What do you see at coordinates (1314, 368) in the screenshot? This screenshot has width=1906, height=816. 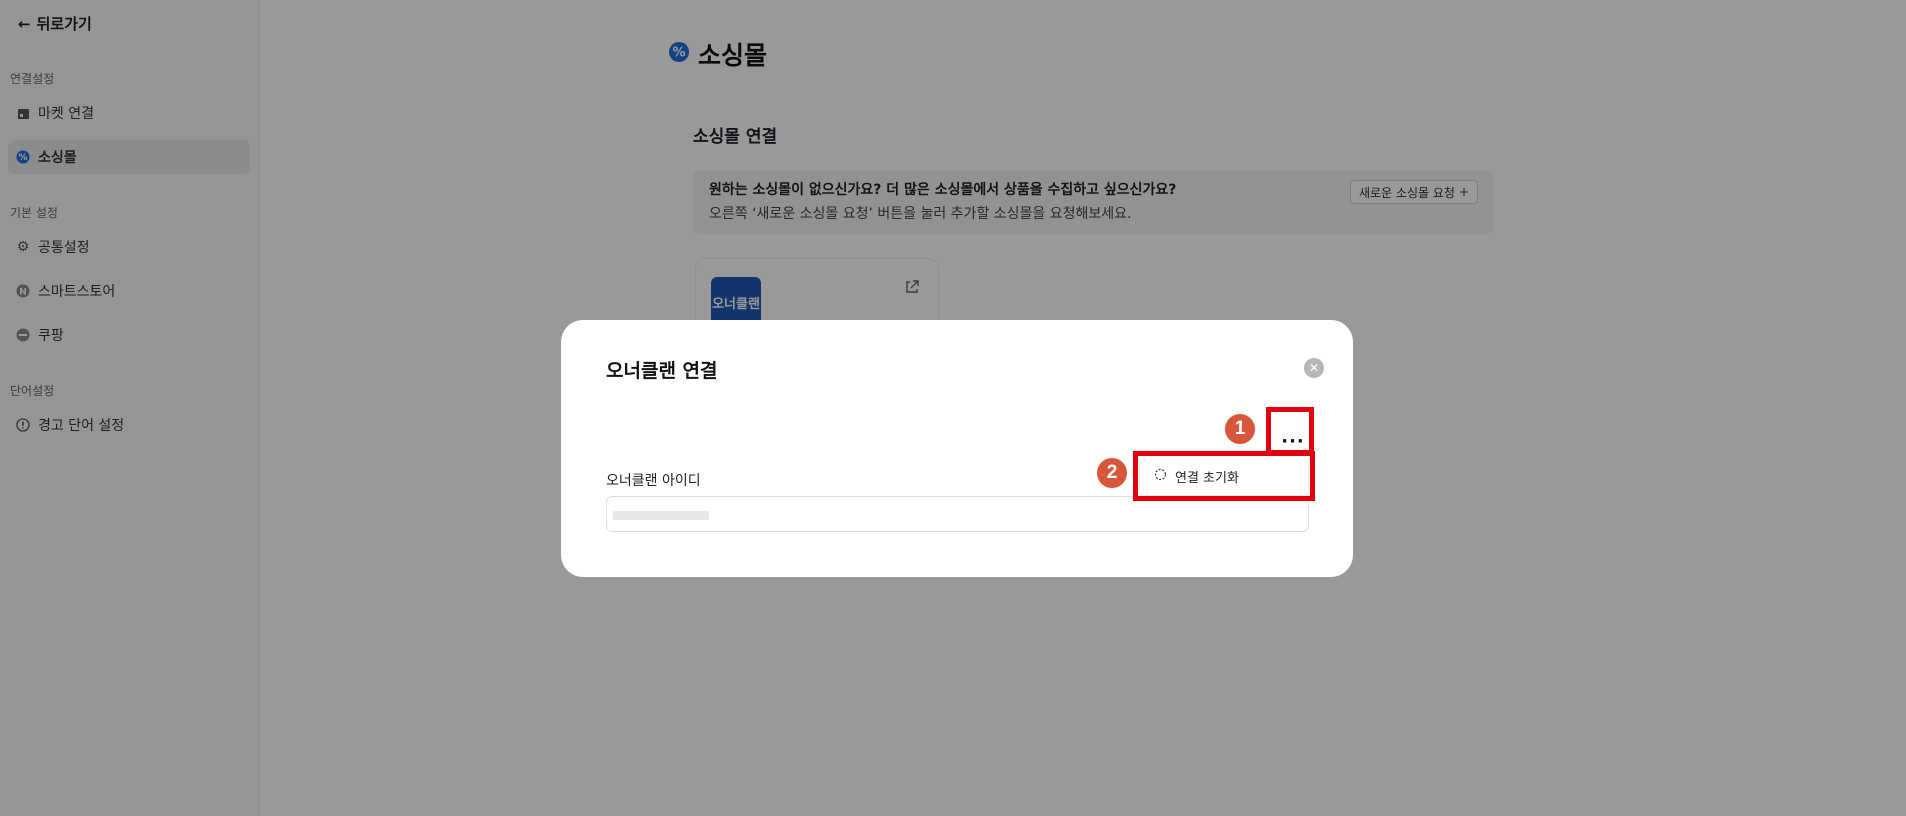 I see `close-icon: ✕` at bounding box center [1314, 368].